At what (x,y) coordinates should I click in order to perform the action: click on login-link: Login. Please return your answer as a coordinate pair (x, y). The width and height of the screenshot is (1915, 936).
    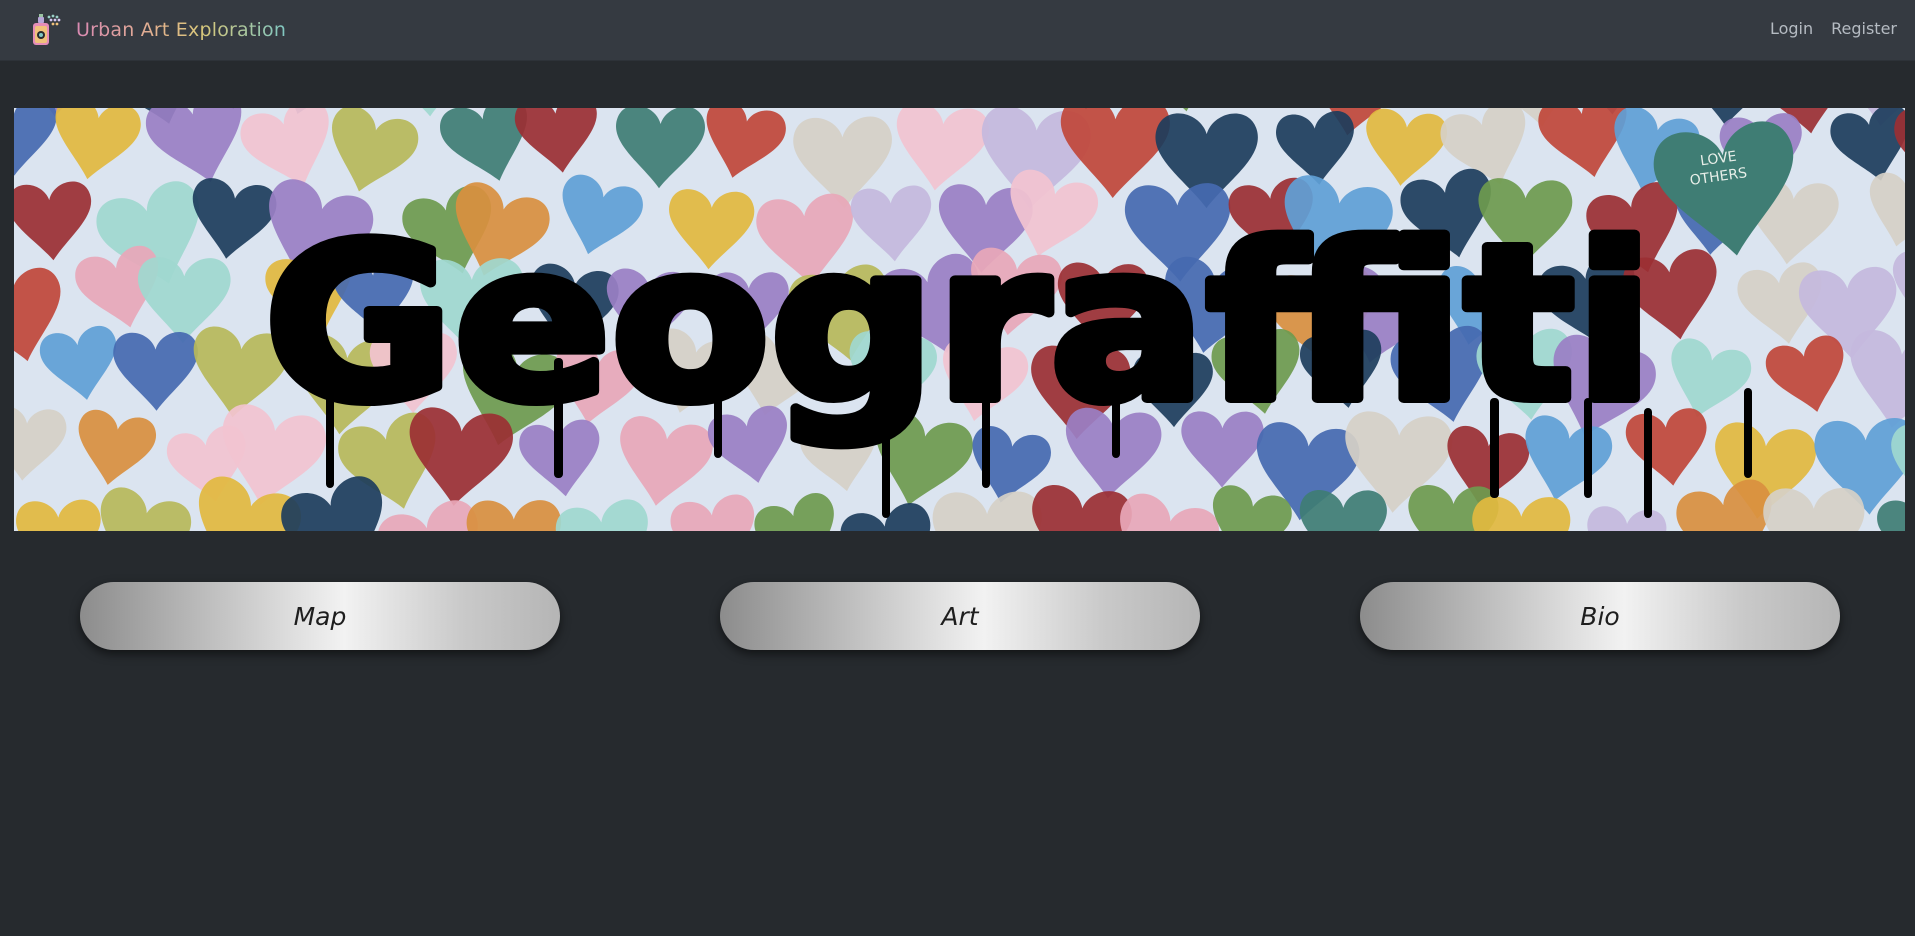
    Looking at the image, I should click on (1791, 28).